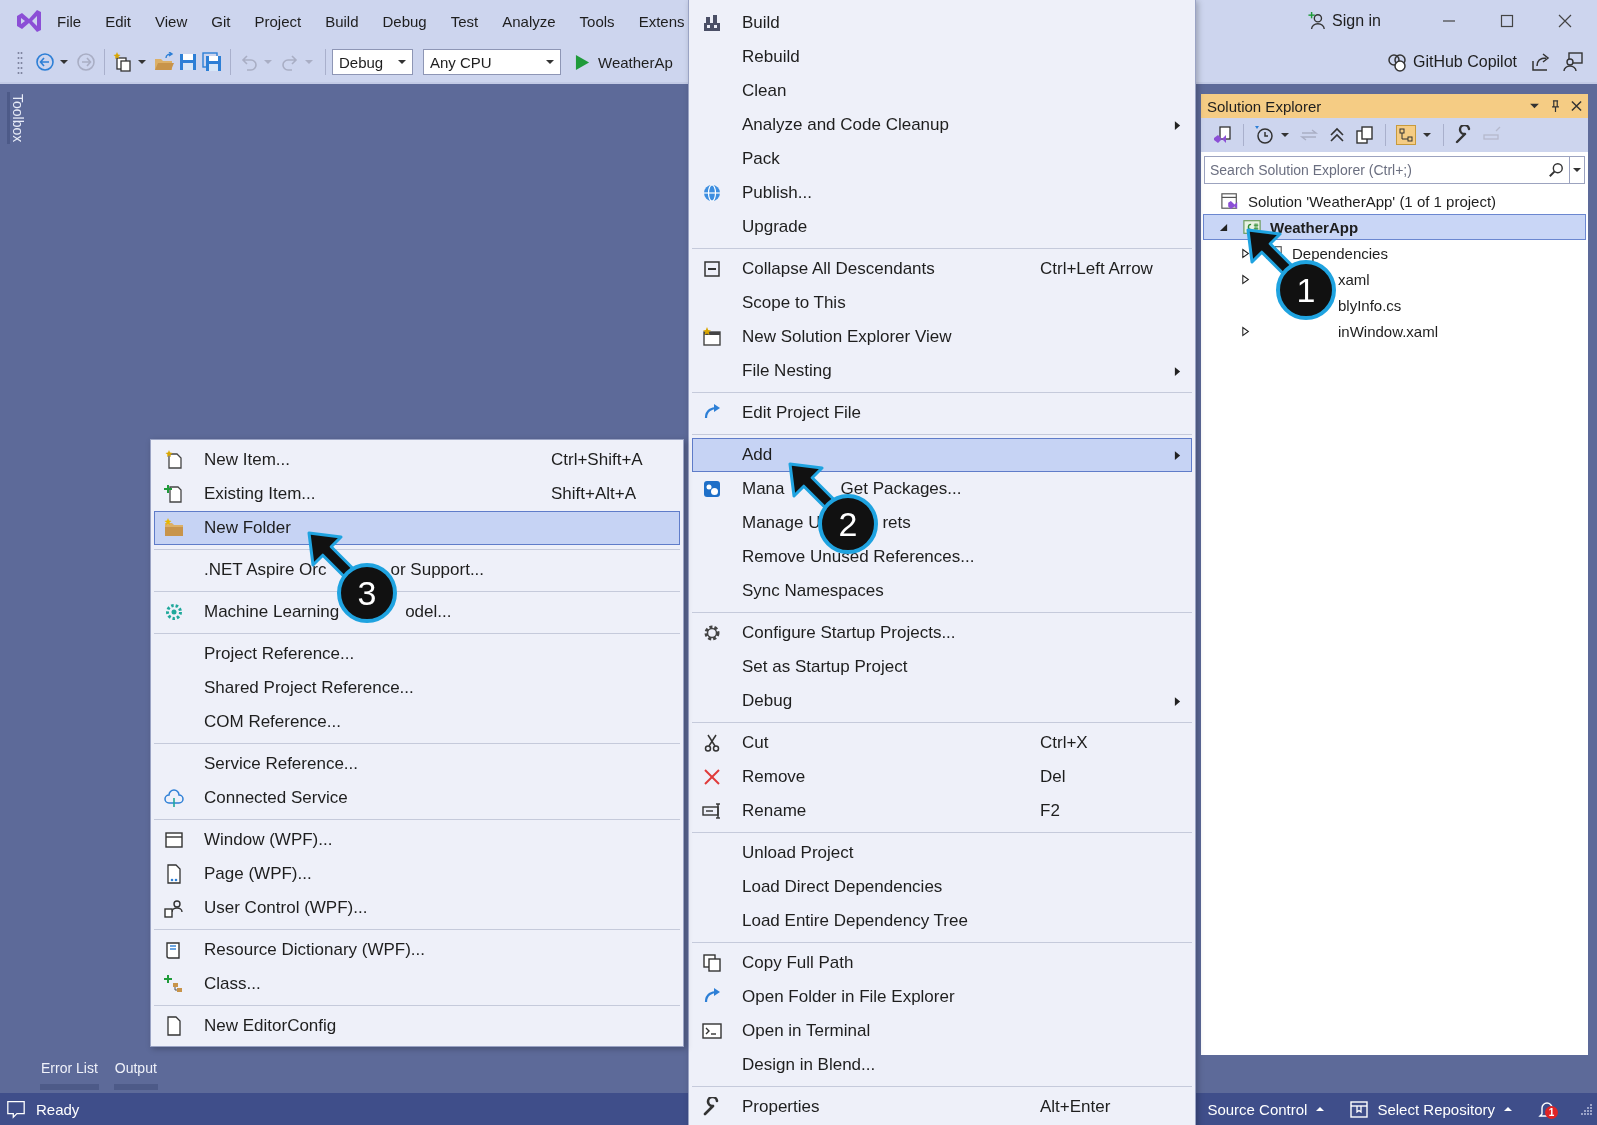 Image resolution: width=1597 pixels, height=1125 pixels. I want to click on search-field: Search Solution Explorer (Ctrl+;), so click(1394, 170).